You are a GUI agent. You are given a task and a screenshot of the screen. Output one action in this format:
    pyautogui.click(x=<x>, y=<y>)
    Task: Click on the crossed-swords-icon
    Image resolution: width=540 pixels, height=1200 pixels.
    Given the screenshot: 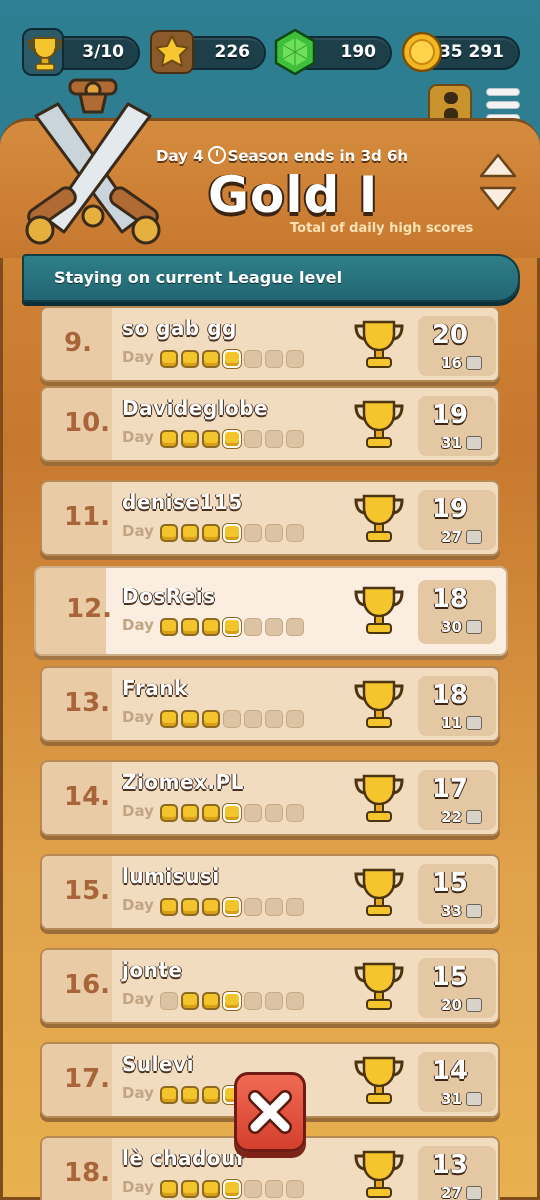 What is the action you would take?
    pyautogui.click(x=93, y=170)
    